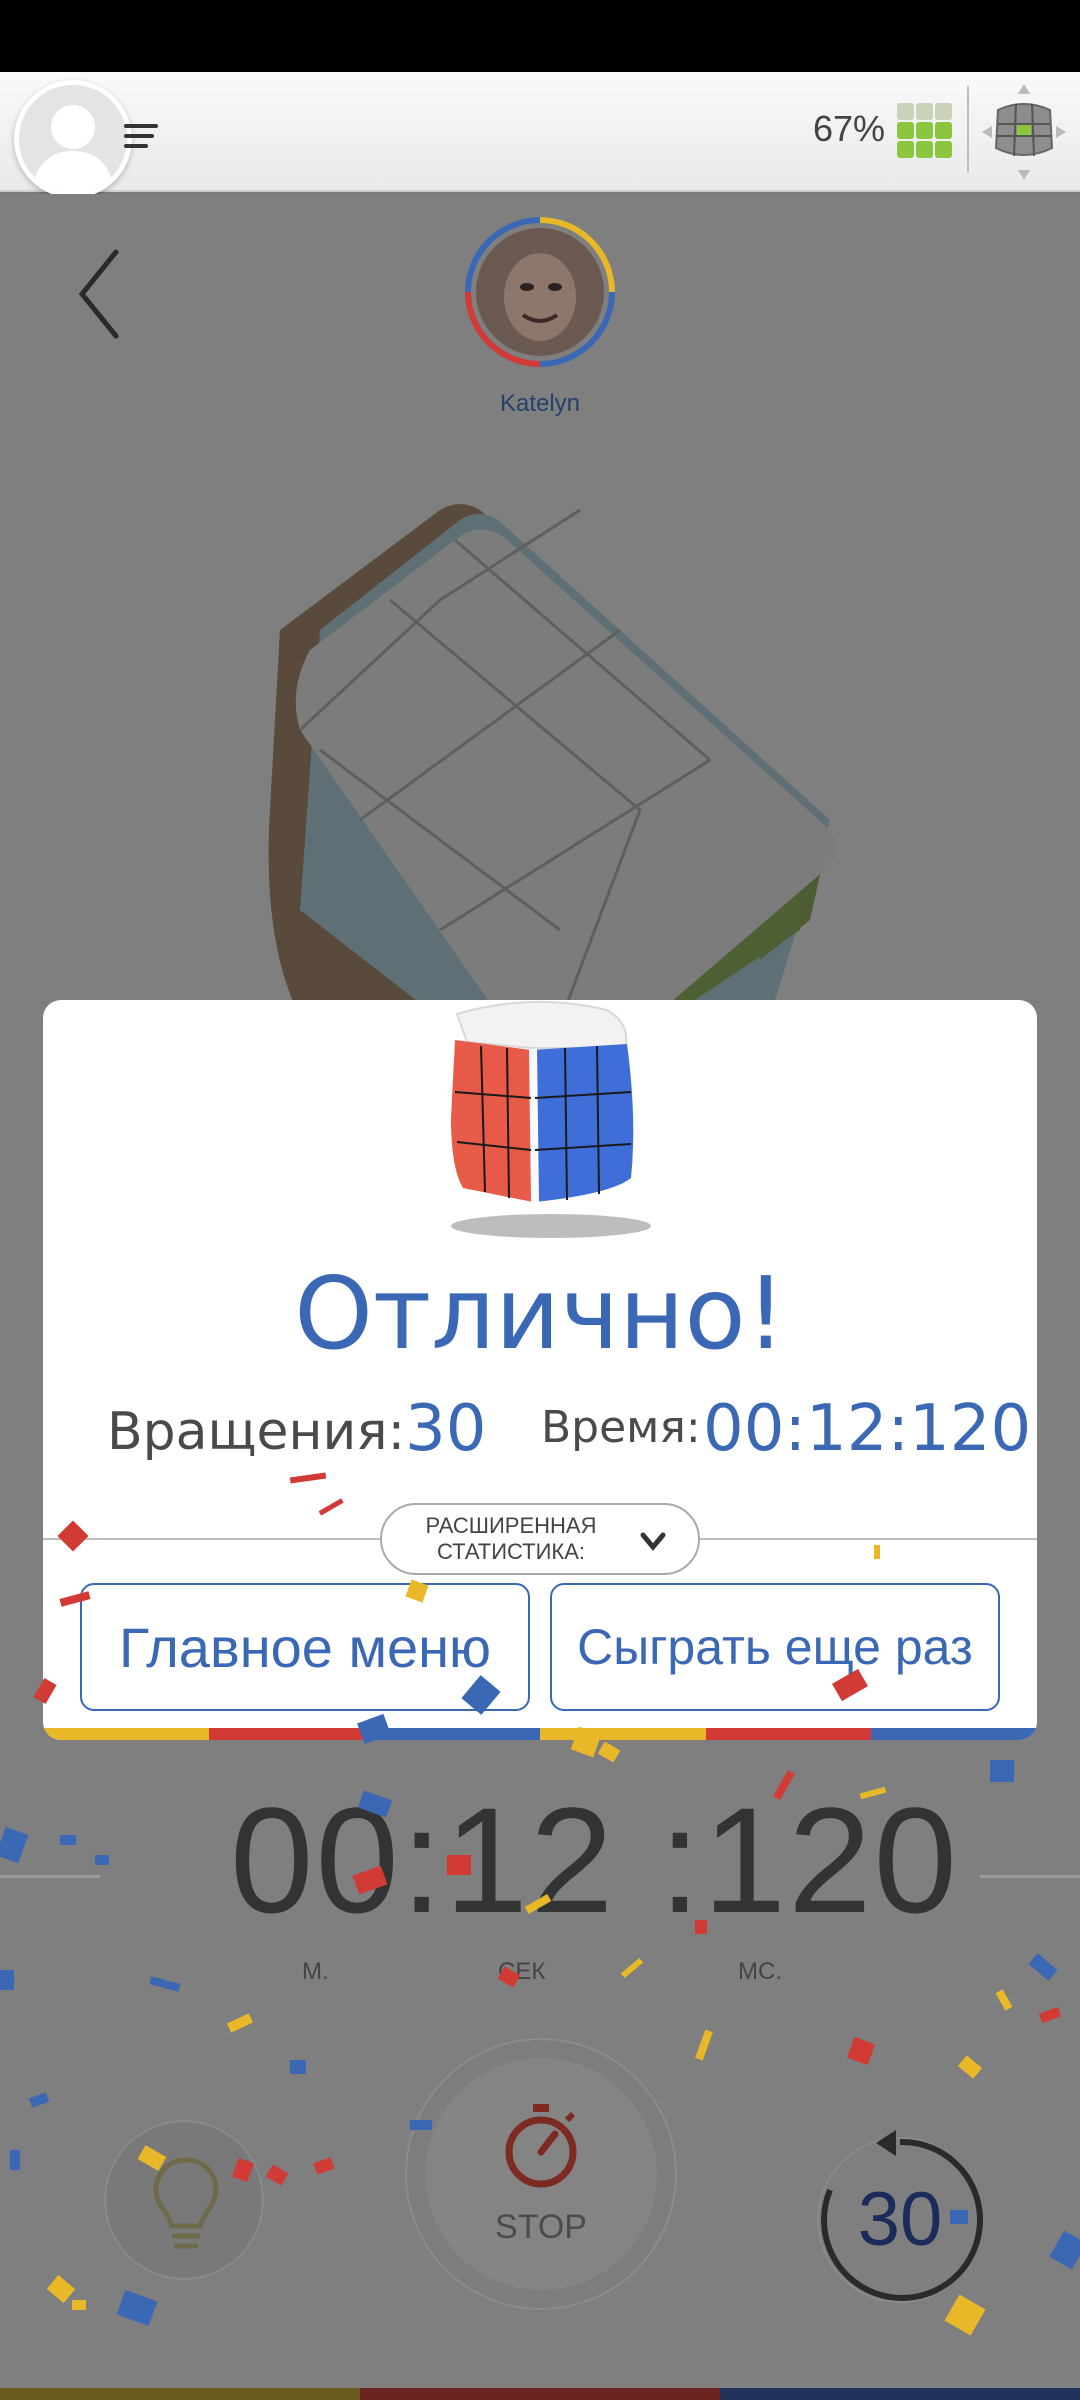  Describe the element at coordinates (511, 1538) in the screenshot. I see `extended-stats-label: РАСШИРЕННАЯ СТАТИСТИКА:` at that location.